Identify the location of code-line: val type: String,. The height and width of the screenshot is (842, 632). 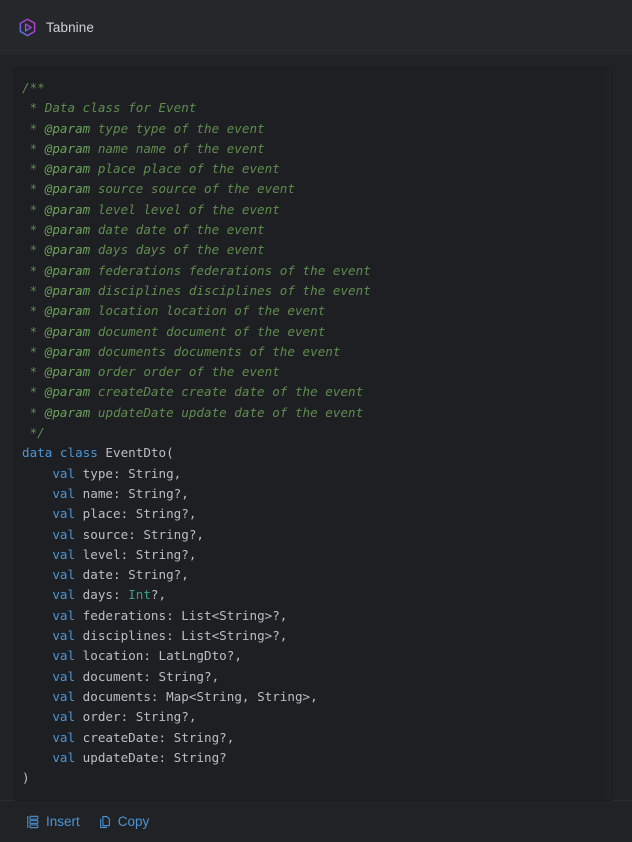
(317, 474).